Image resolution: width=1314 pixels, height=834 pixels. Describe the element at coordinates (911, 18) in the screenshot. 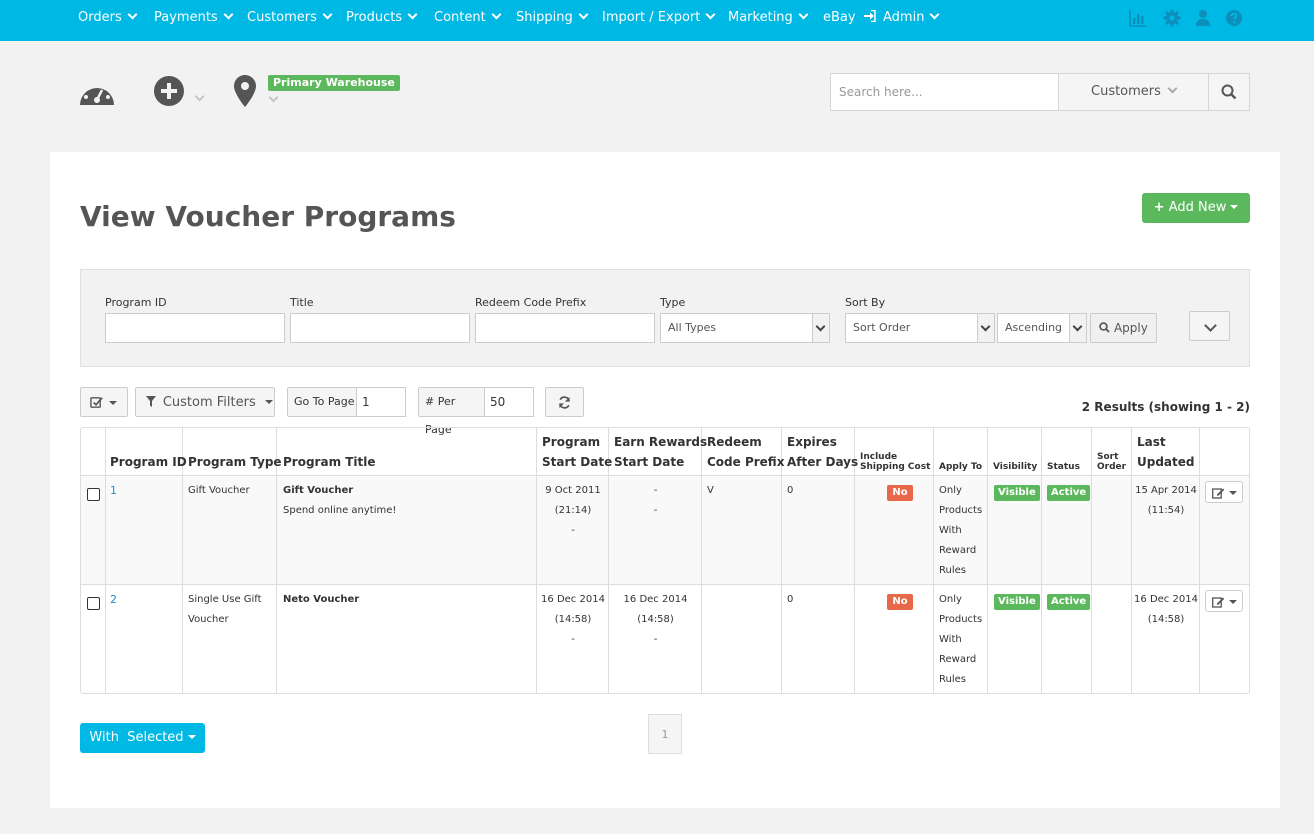

I see `nav-admin: Admin` at that location.